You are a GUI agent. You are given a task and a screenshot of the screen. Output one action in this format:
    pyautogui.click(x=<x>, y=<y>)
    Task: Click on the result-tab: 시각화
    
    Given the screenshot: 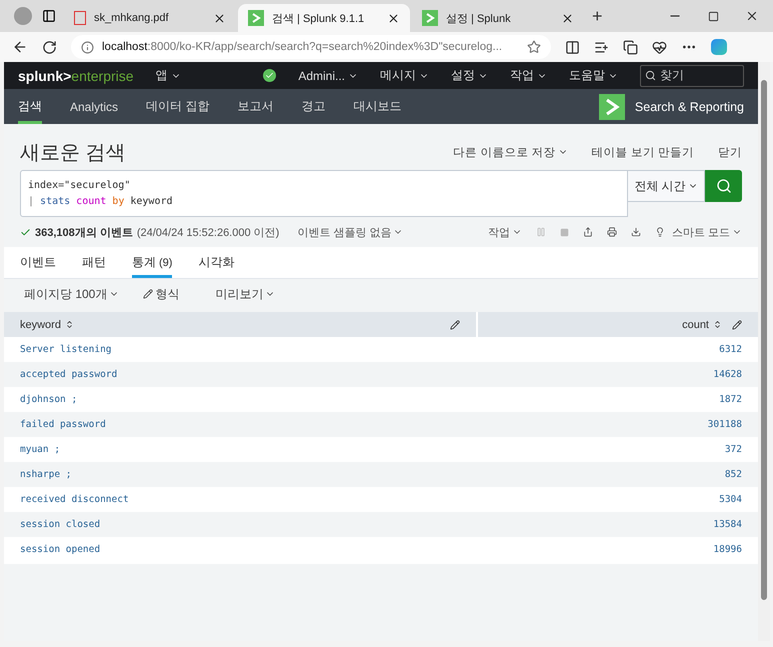 What is the action you would take?
    pyautogui.click(x=216, y=262)
    